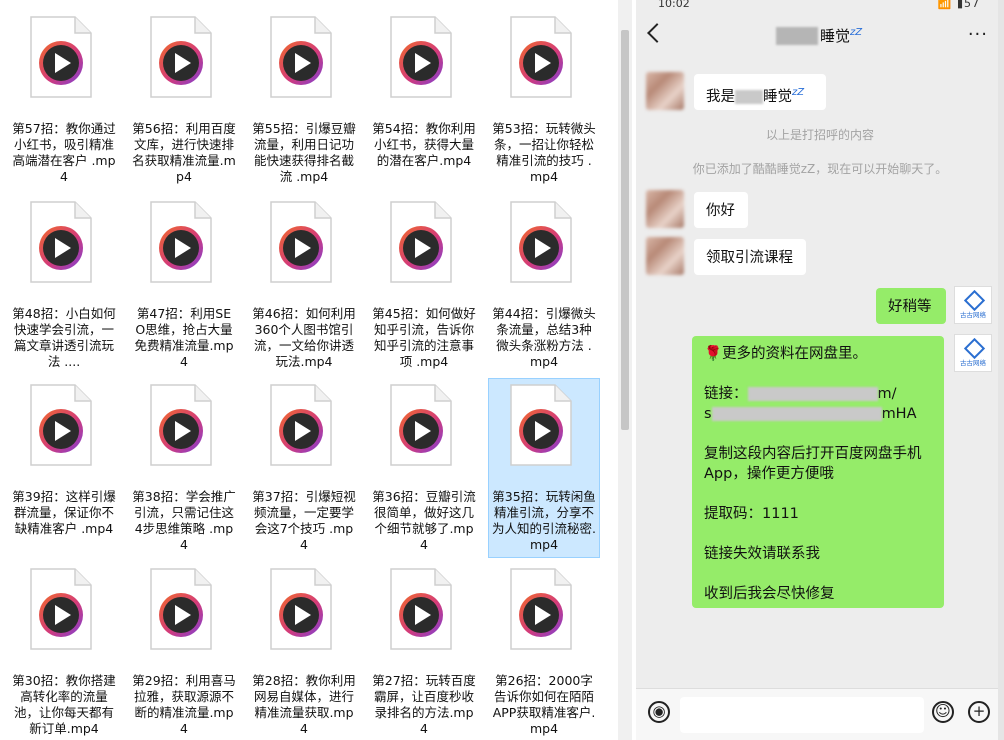  I want to click on chat-title: 睡觉zZ, so click(841, 36).